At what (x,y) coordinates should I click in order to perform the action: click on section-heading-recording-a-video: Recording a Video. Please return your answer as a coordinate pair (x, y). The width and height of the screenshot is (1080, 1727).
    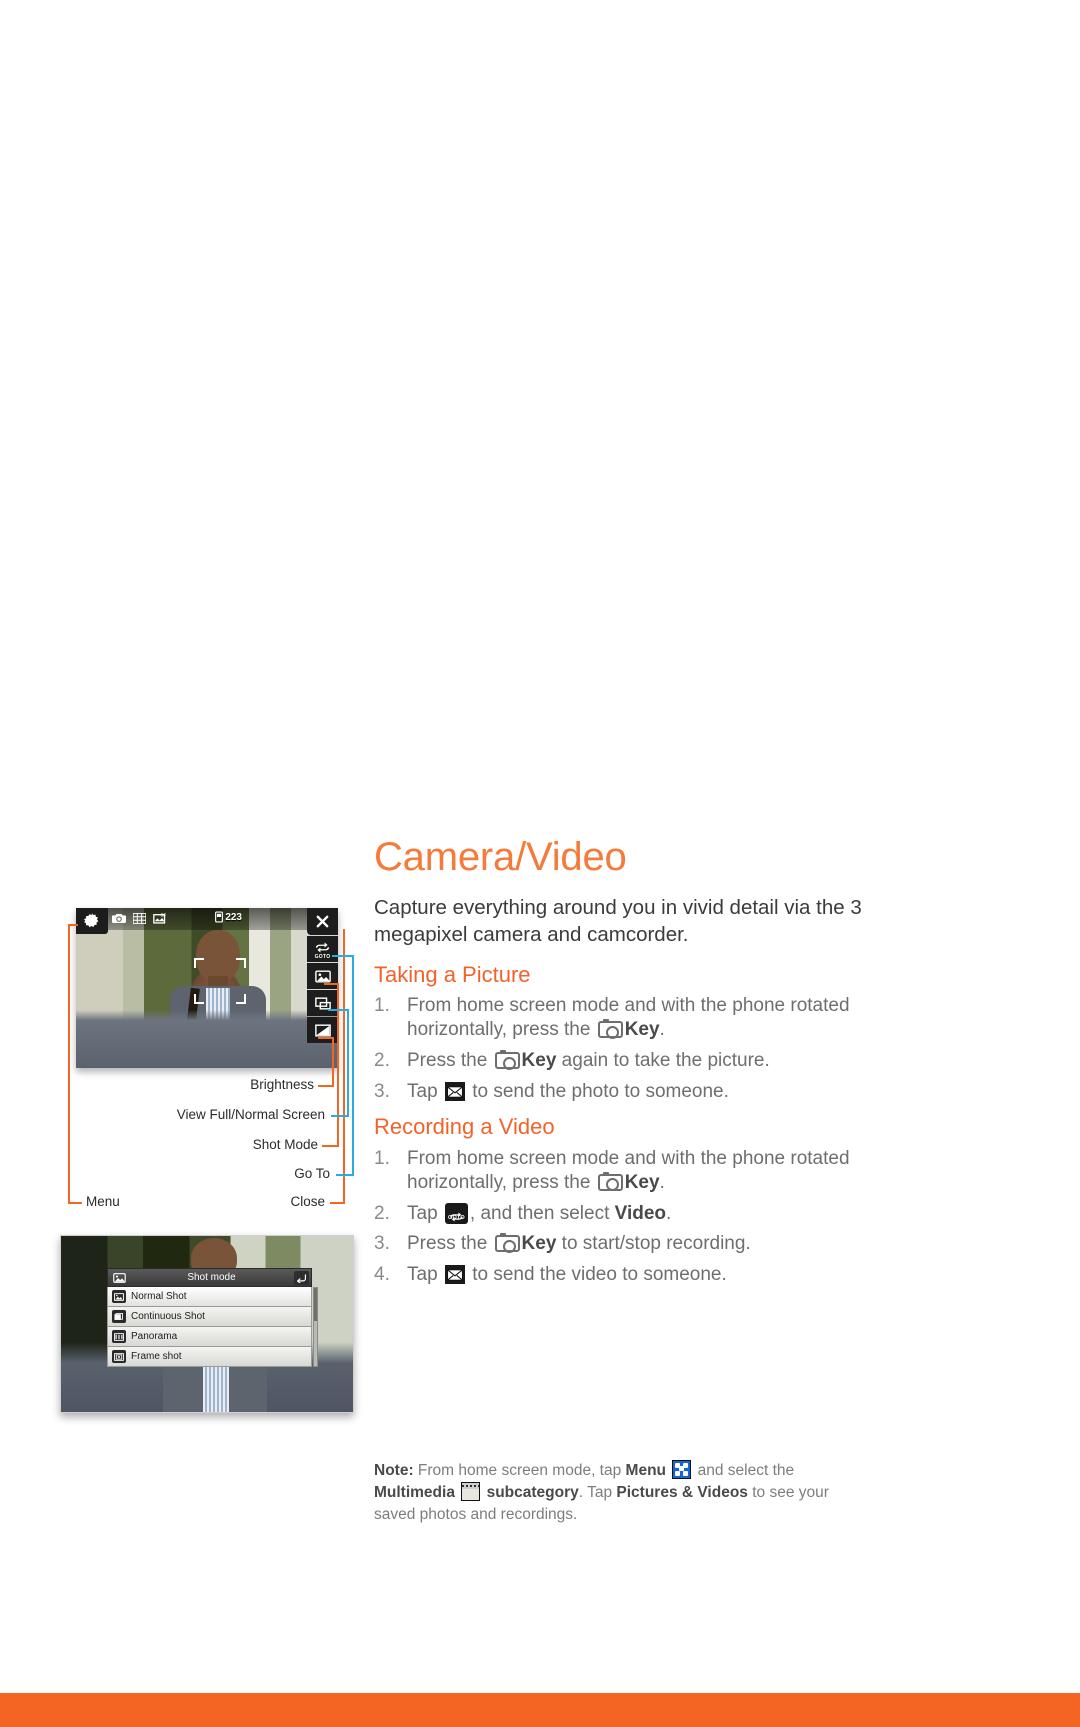
    Looking at the image, I should click on (464, 1127).